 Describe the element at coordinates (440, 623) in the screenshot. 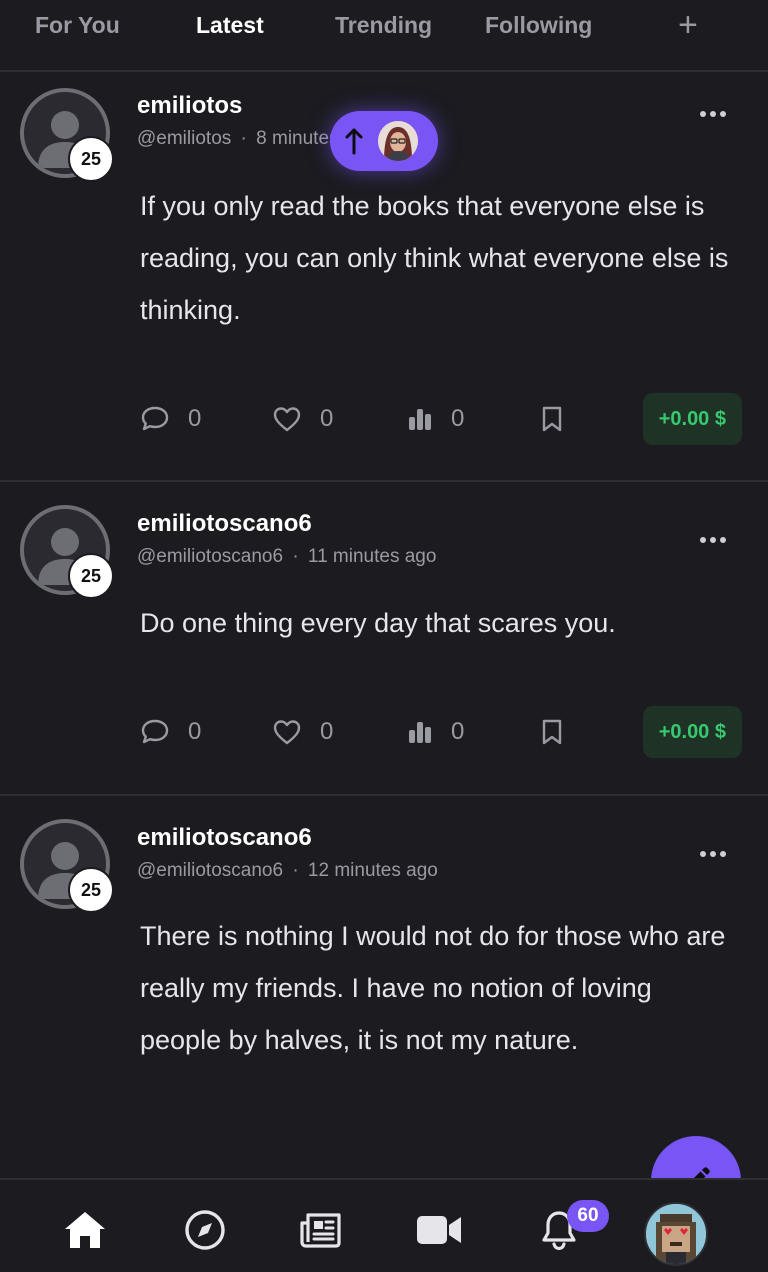

I see `post-text: Do one thing every day that scares you.` at that location.